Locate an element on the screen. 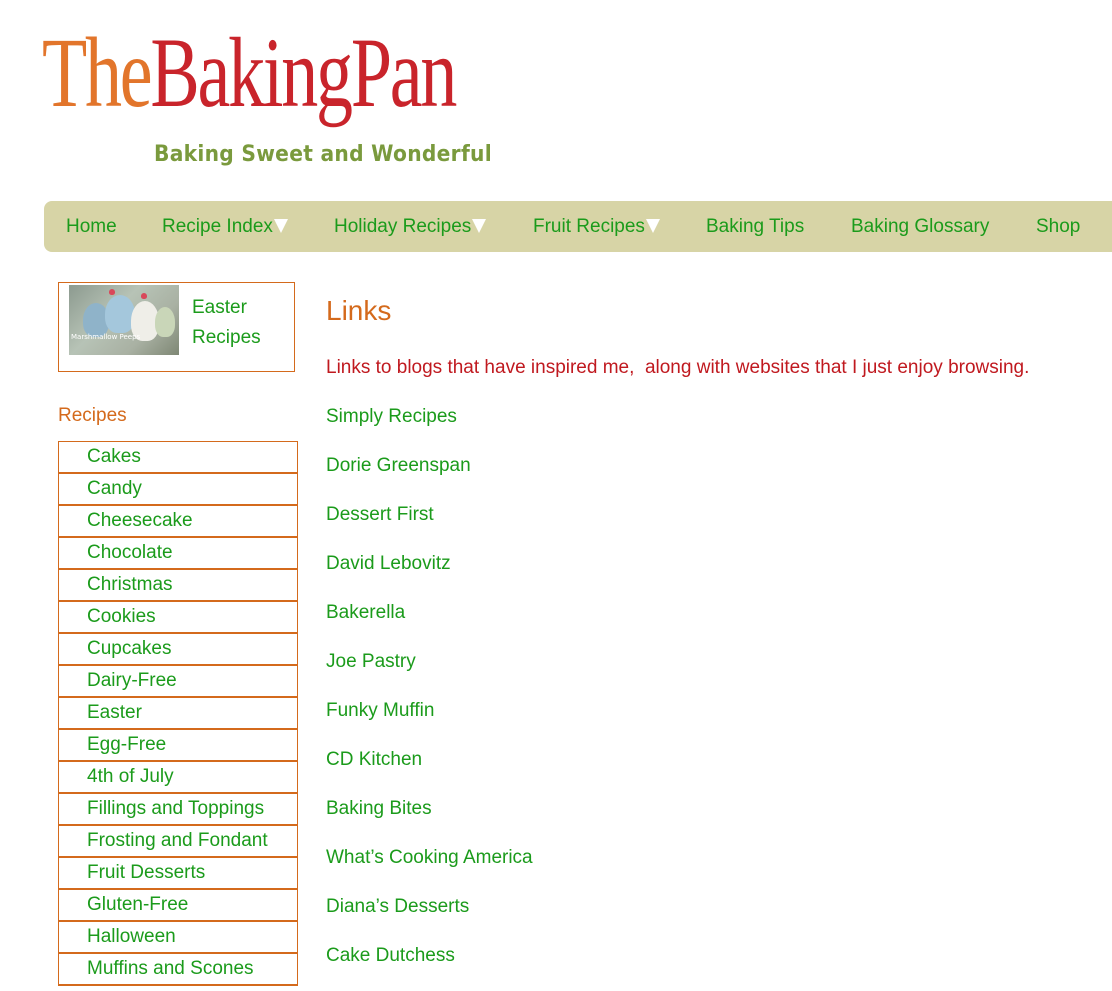  external-link: Joe Pastry is located at coordinates (429, 672).